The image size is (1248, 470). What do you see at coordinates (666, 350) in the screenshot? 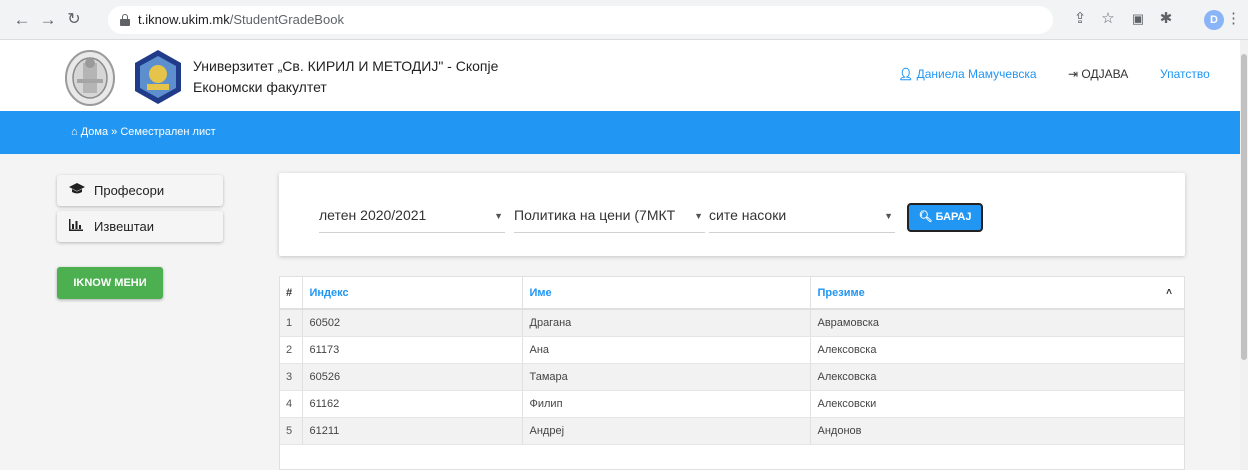
I see `row-name: Ана` at bounding box center [666, 350].